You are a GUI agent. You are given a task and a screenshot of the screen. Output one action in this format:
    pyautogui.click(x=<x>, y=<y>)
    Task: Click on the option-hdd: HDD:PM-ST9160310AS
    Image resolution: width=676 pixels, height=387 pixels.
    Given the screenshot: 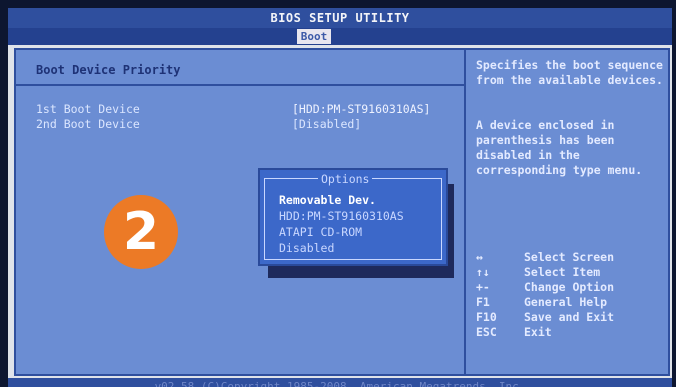 What is the action you would take?
    pyautogui.click(x=341, y=216)
    